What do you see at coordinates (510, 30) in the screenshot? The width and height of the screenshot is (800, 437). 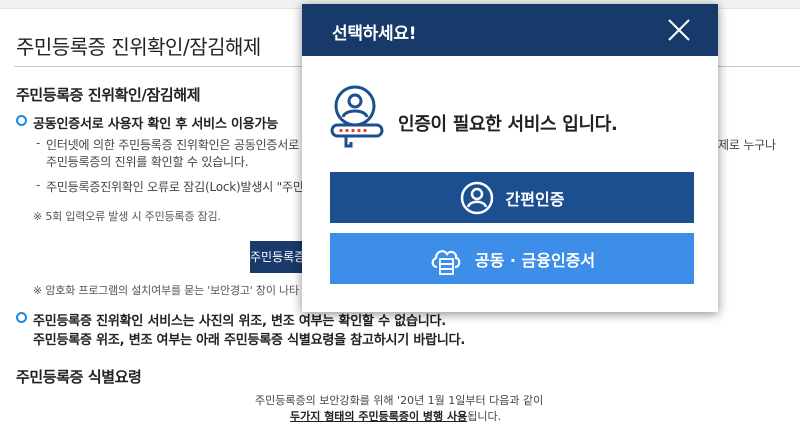 I see `modal-header: 선택하세요!` at bounding box center [510, 30].